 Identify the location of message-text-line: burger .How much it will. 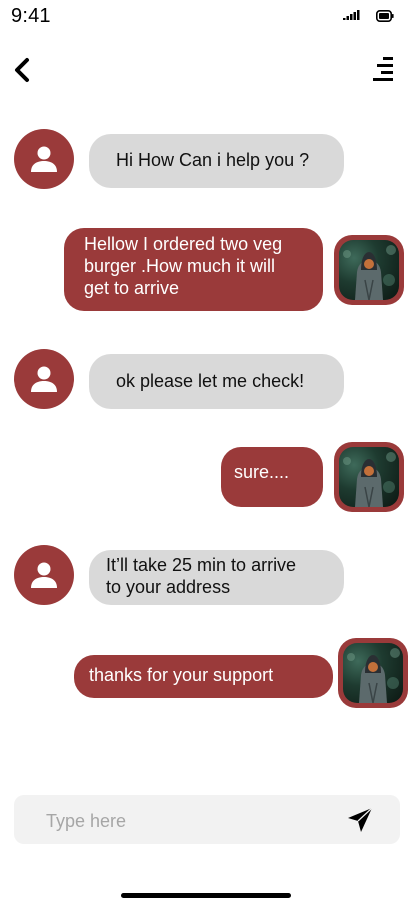
(180, 266).